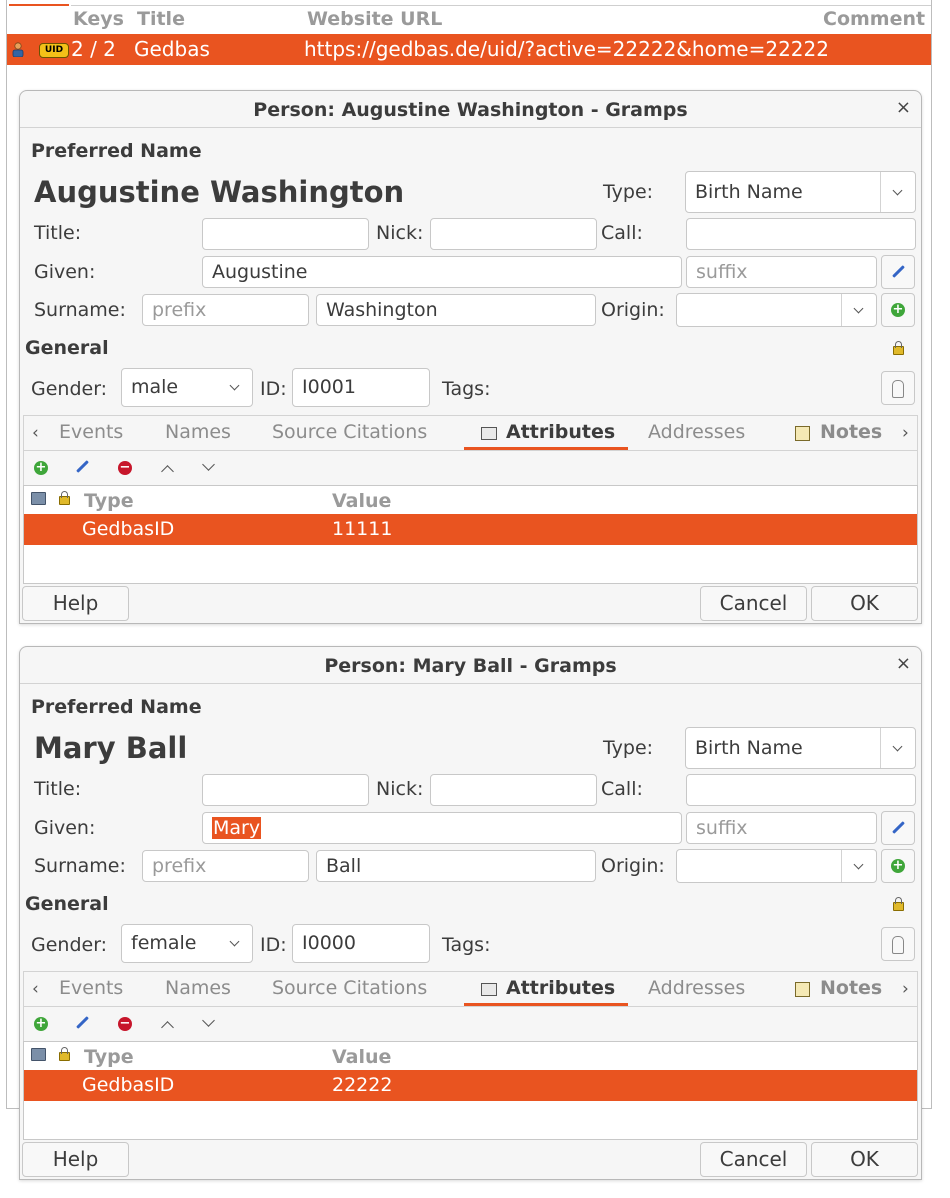 This screenshot has width=950, height=1198. I want to click on id-label: ID:, so click(273, 945).